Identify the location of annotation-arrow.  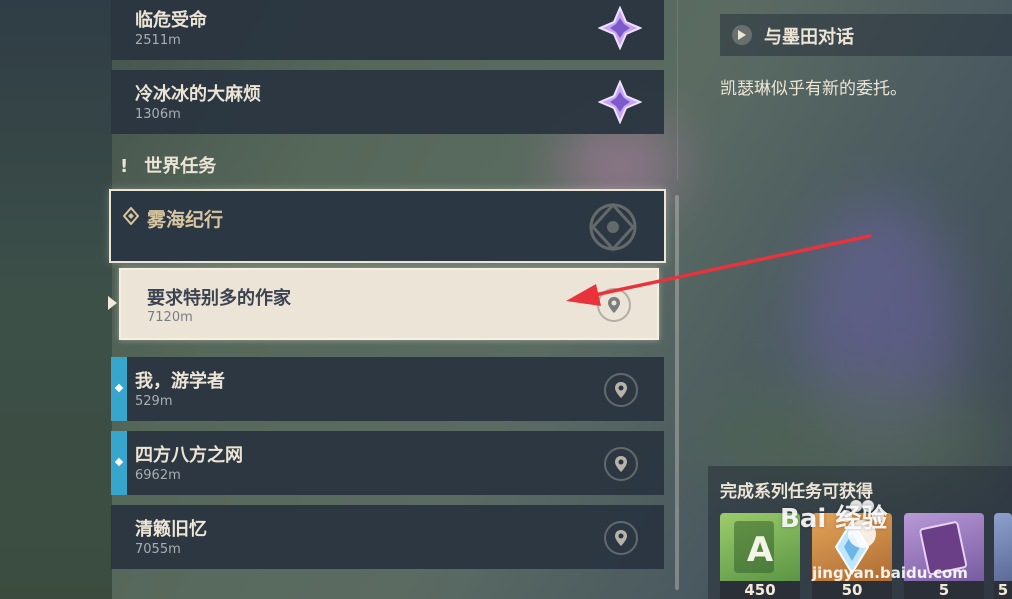
(719, 270).